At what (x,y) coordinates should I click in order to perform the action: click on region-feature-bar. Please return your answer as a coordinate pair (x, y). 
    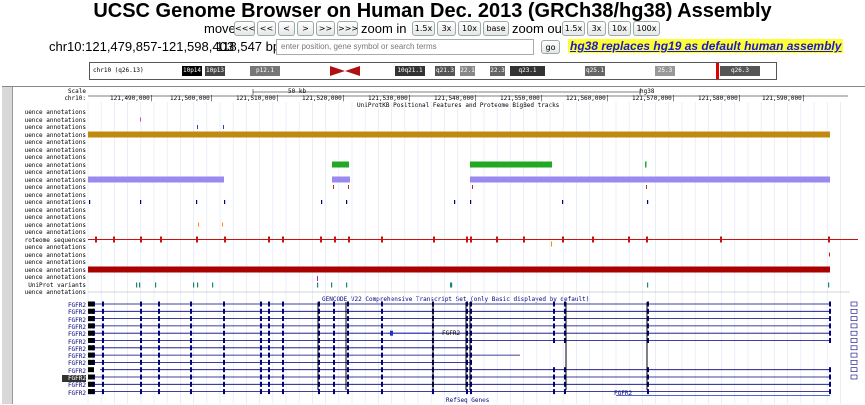
    Looking at the image, I should click on (650, 179).